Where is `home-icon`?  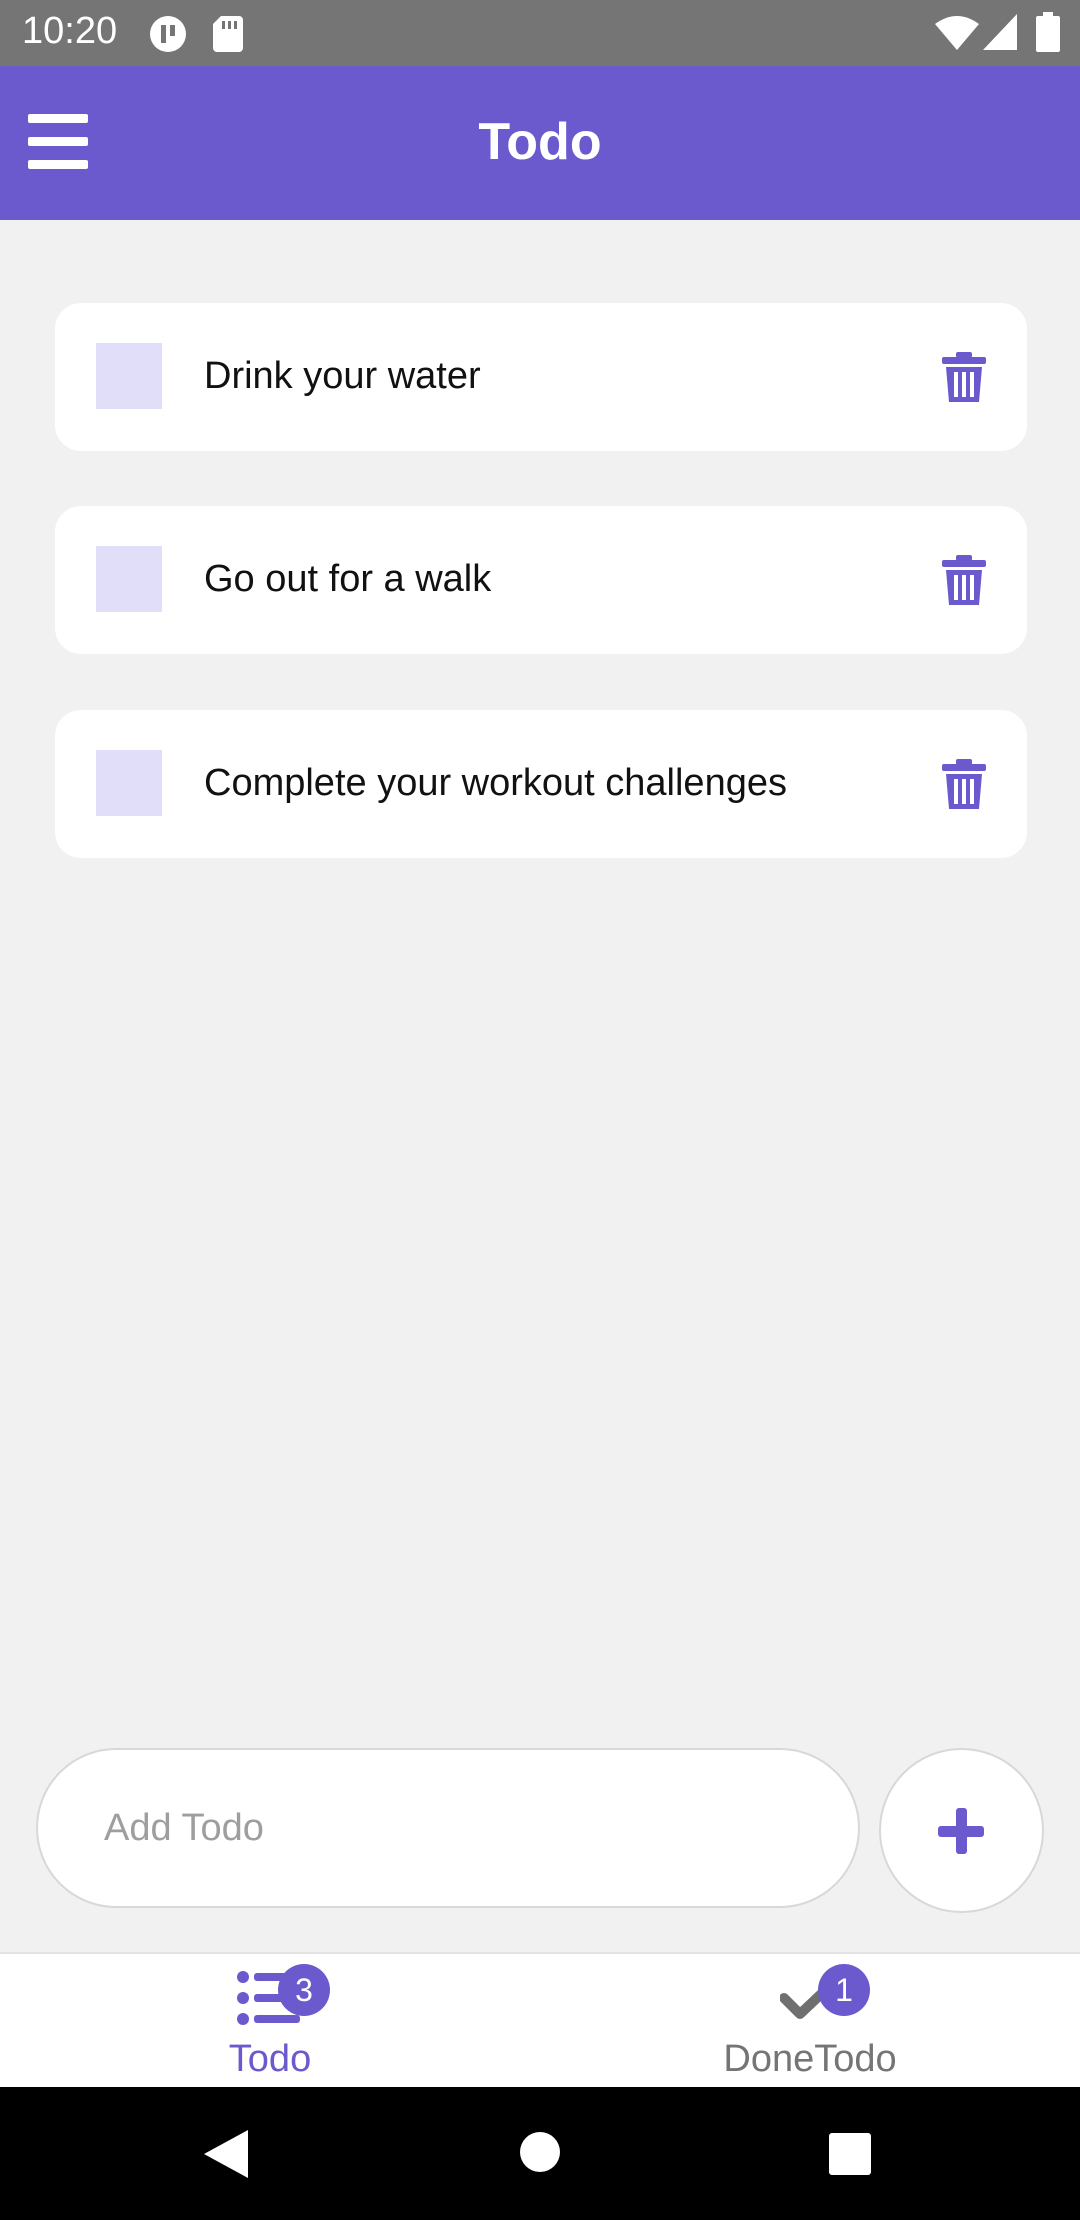
home-icon is located at coordinates (540, 2152).